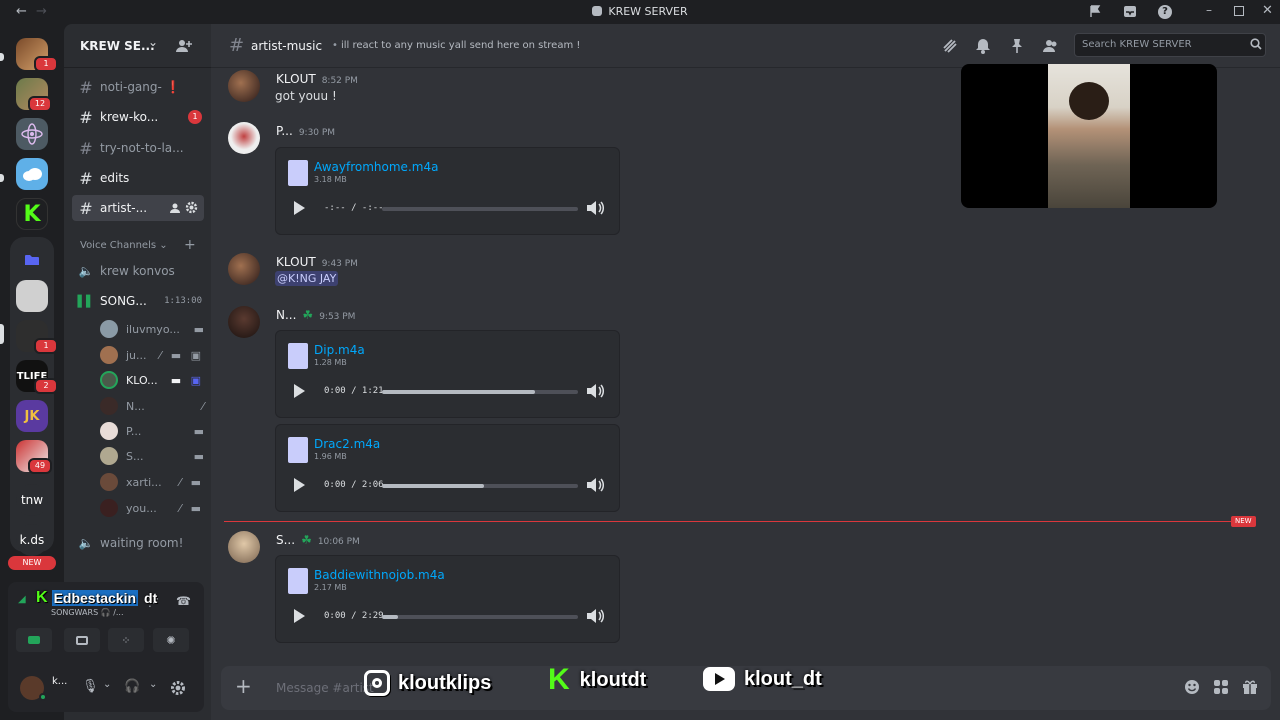 The height and width of the screenshot is (720, 1280). What do you see at coordinates (132, 686) in the screenshot?
I see `headphones-icon: 🎧` at bounding box center [132, 686].